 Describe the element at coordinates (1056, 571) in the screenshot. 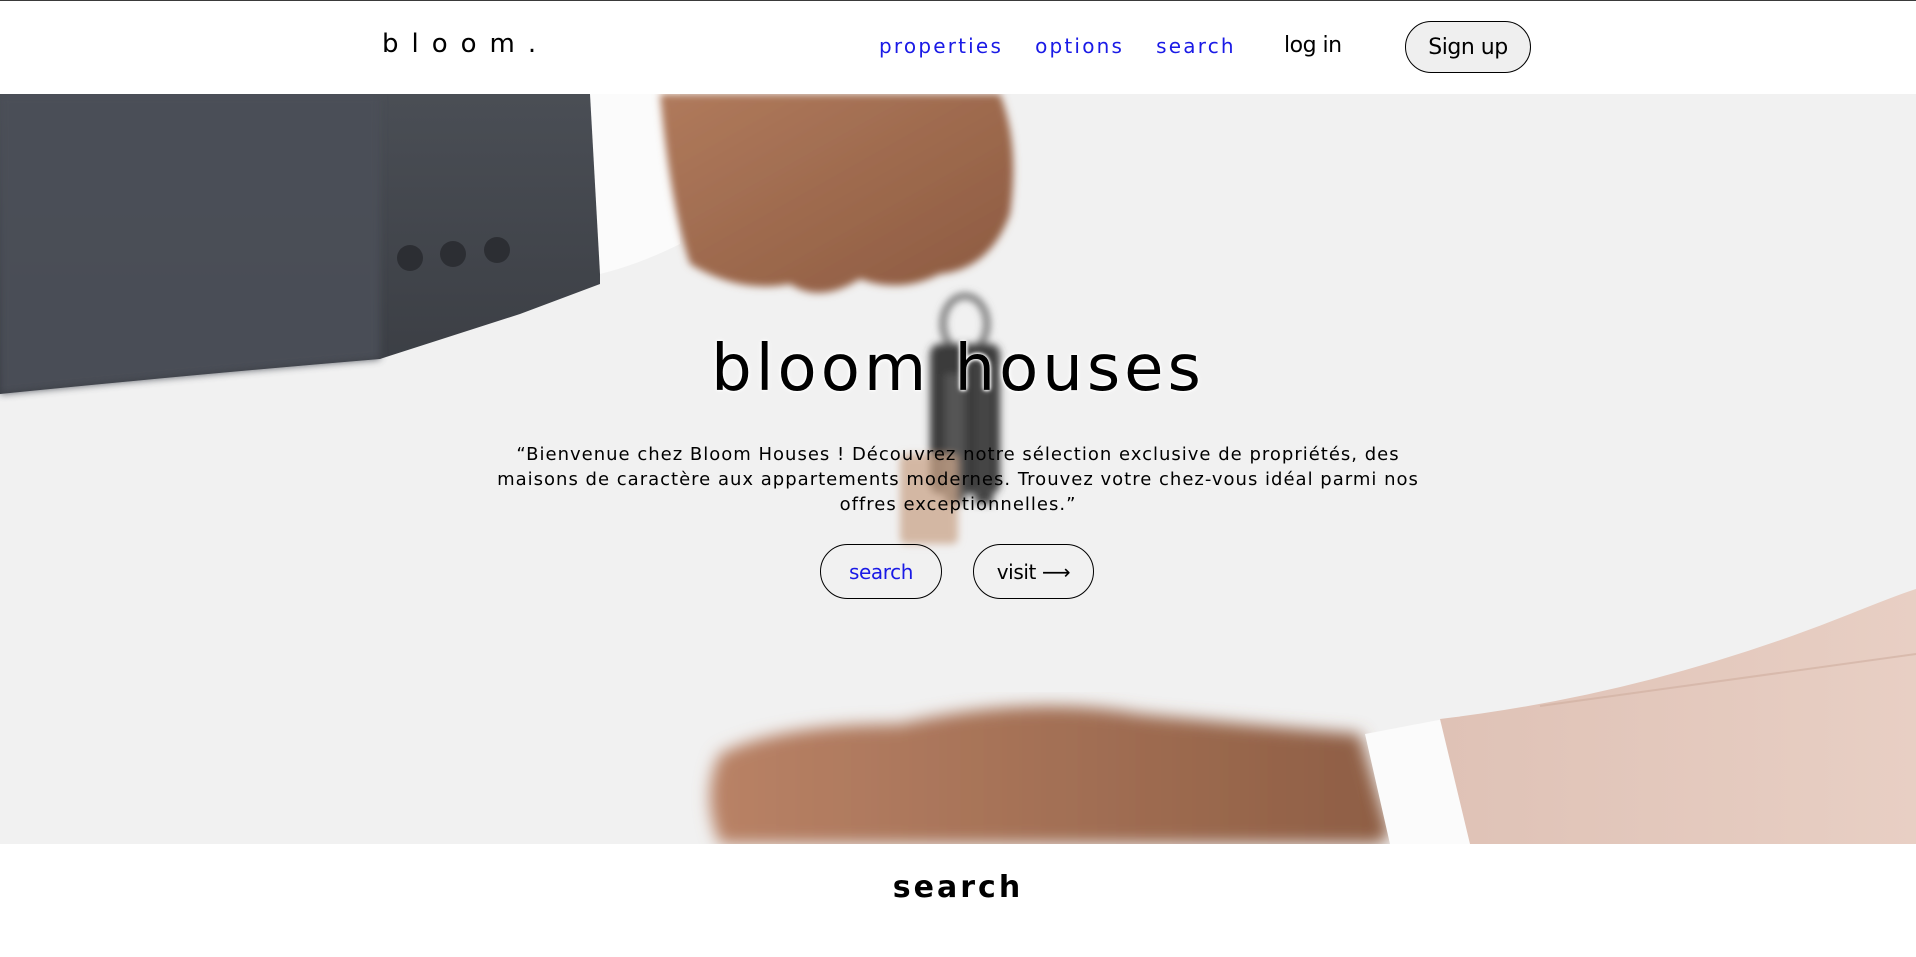

I see `arrow-right-icon: ⟶` at that location.